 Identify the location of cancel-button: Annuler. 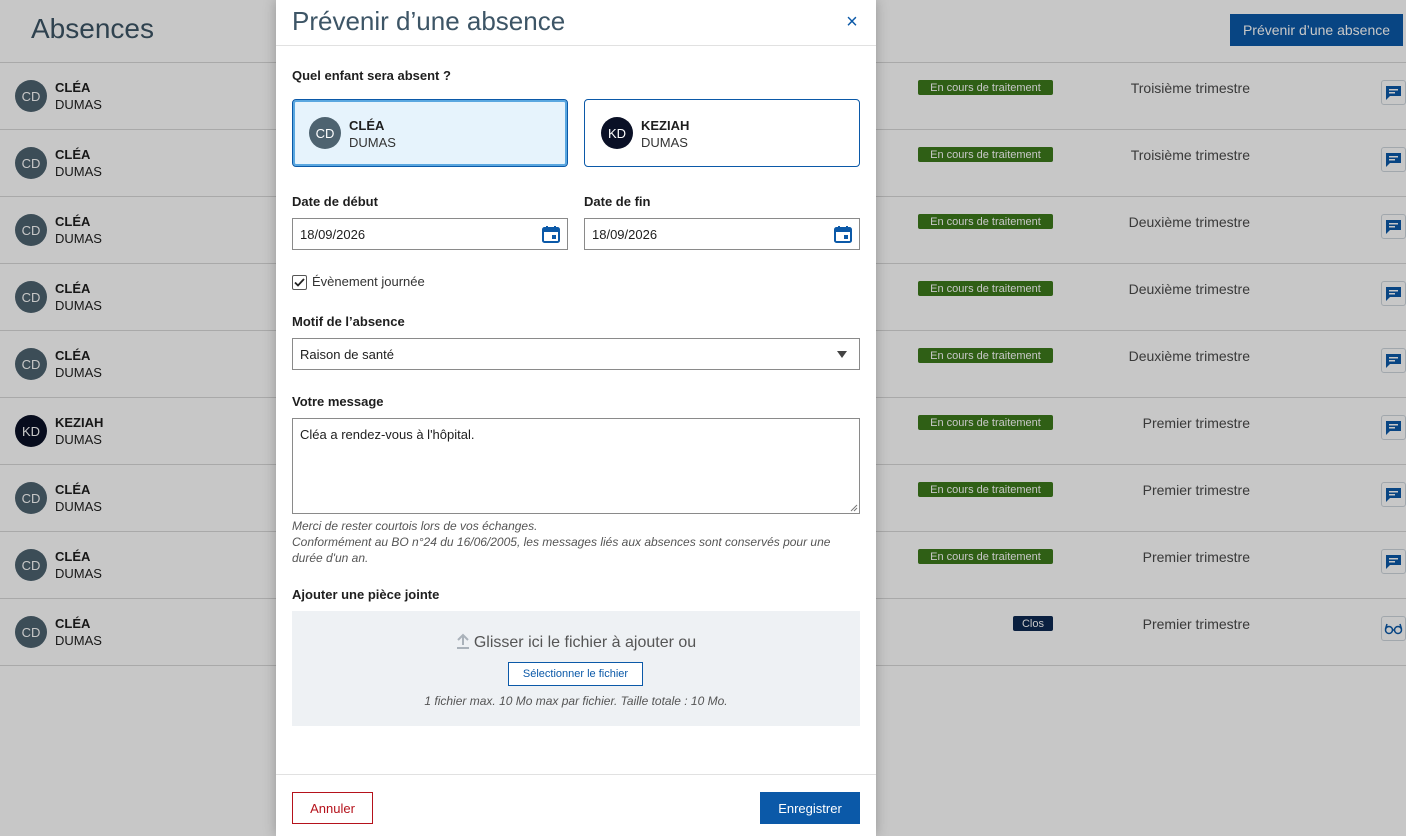
(332, 808).